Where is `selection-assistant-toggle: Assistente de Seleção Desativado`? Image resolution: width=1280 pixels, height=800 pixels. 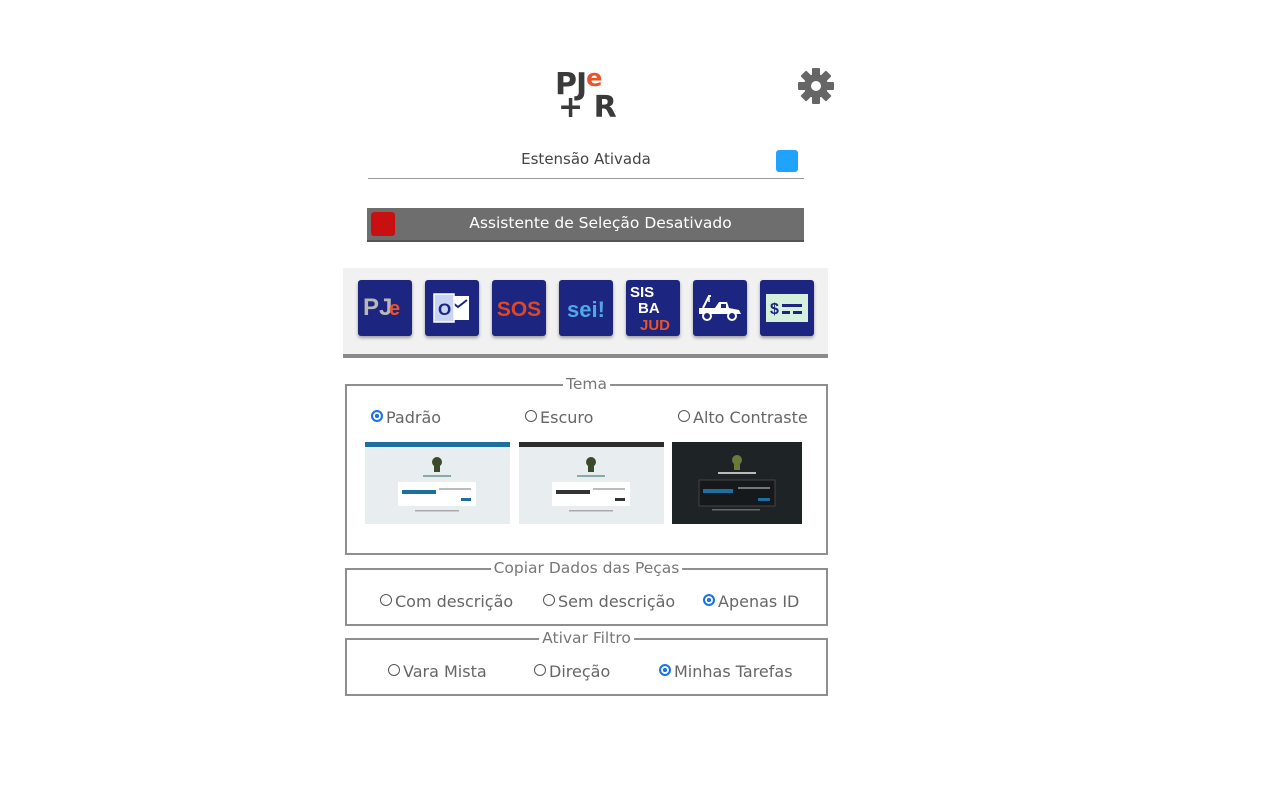 selection-assistant-toggle: Assistente de Seleção Desativado is located at coordinates (585, 225).